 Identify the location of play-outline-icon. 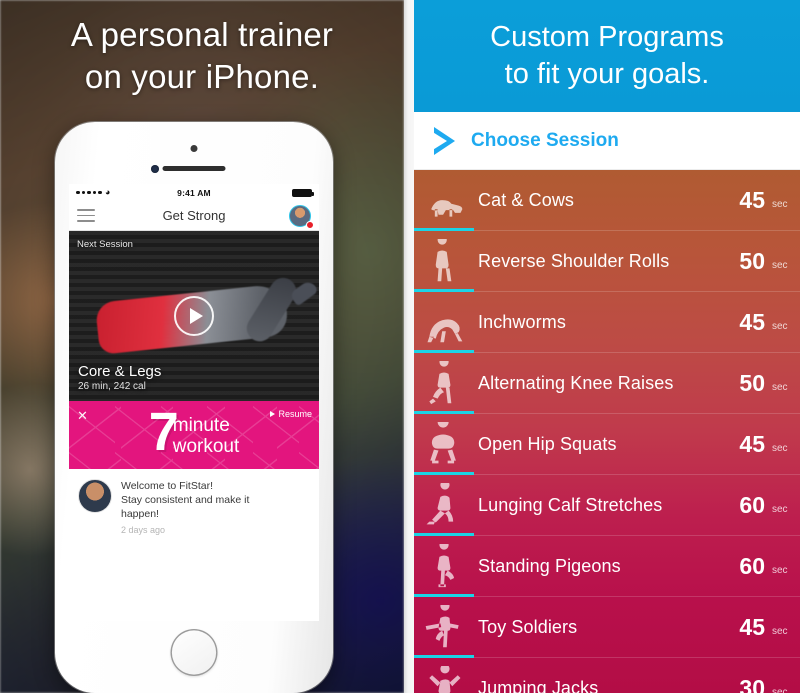
(443, 140).